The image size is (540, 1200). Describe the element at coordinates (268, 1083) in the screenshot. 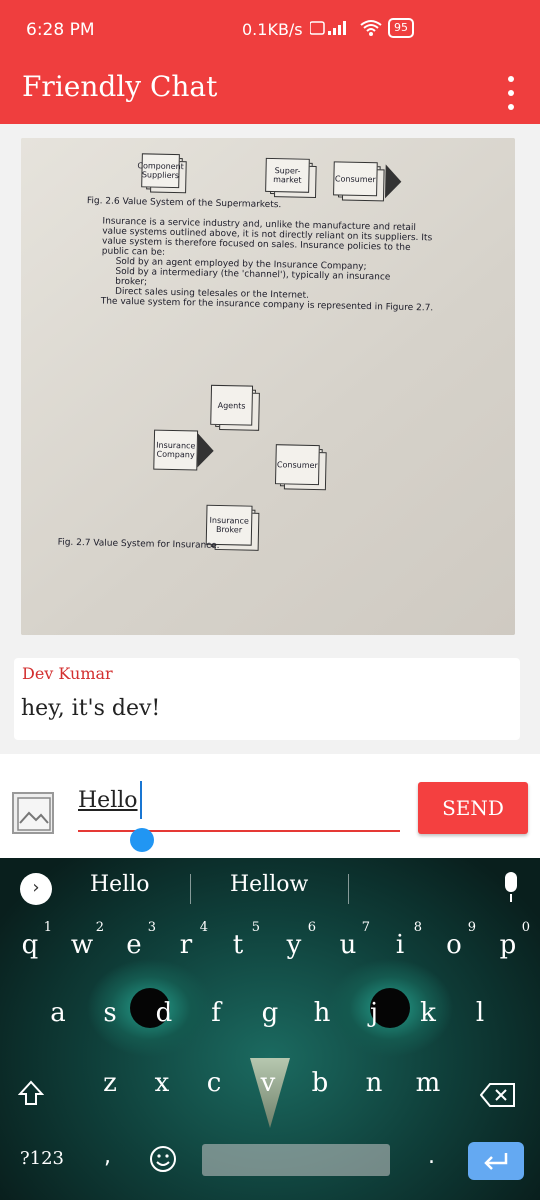

I see `key-v: v` at that location.